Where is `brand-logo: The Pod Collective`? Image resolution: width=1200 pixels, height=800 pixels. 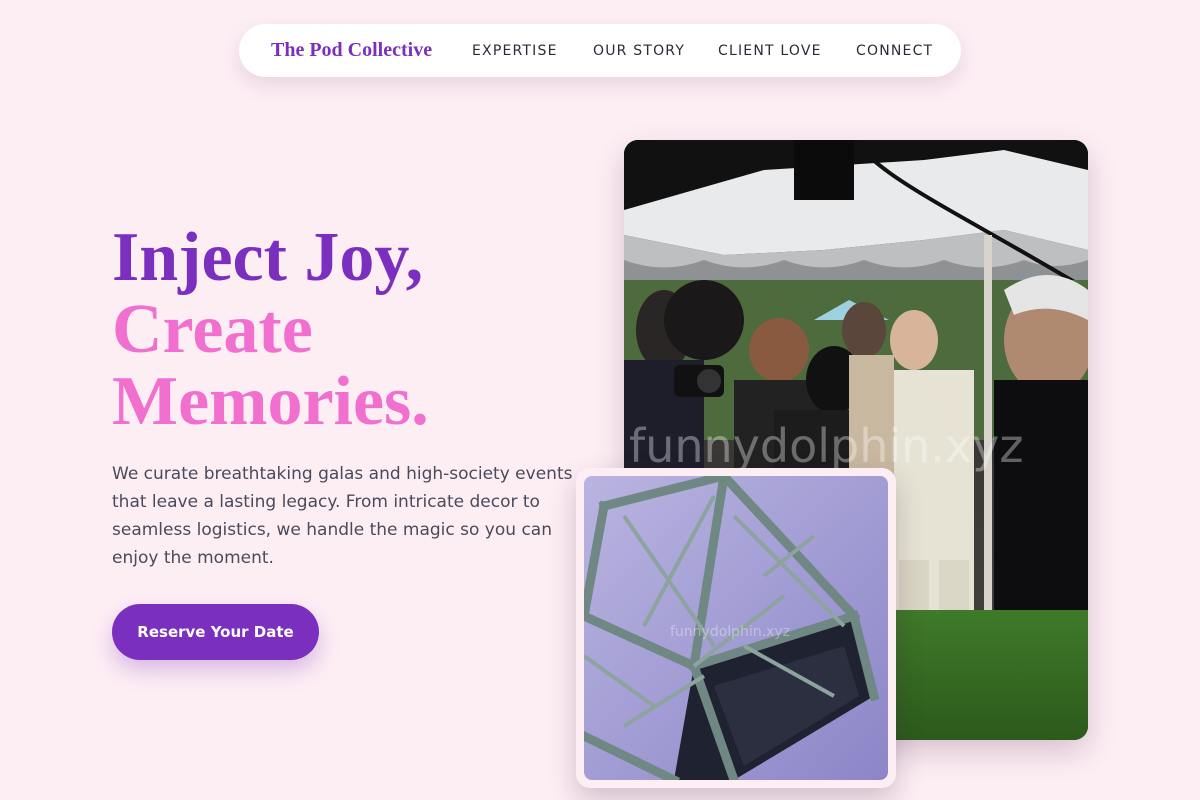
brand-logo: The Pod Collective is located at coordinates (351, 50).